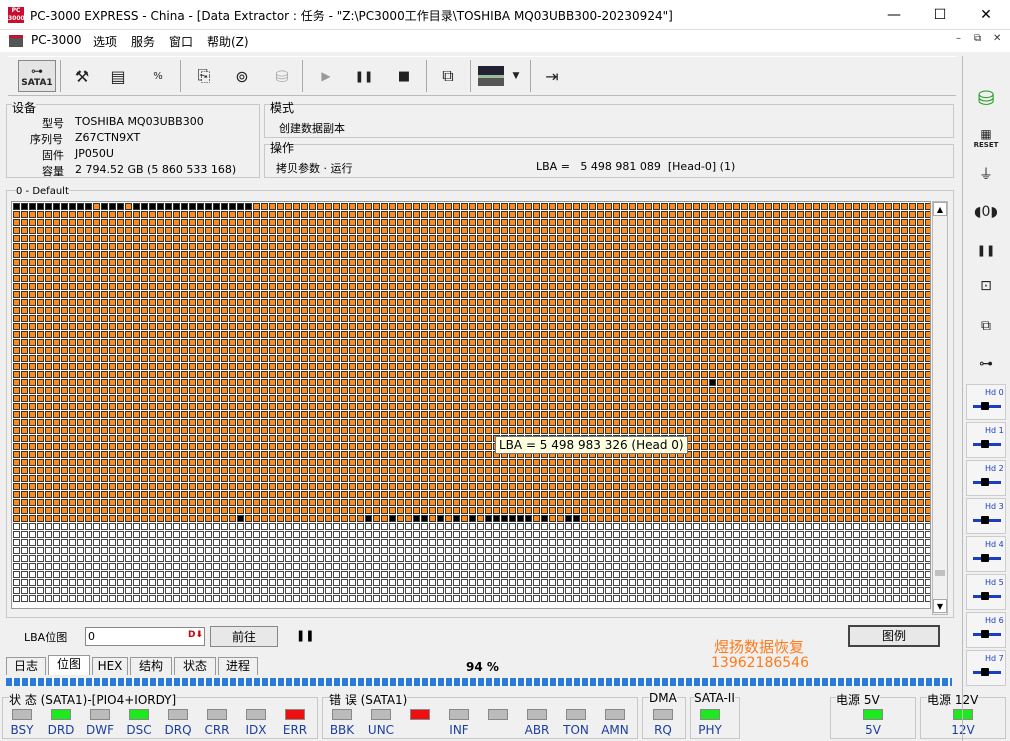  I want to click on tools-icon: ⚒, so click(82, 76).